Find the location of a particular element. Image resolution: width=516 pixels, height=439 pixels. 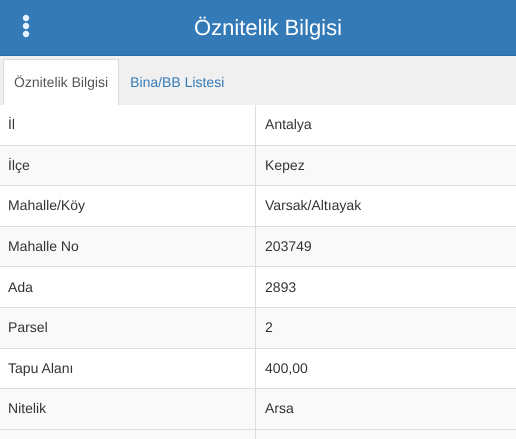

table-cell-text: 2893 is located at coordinates (281, 287).